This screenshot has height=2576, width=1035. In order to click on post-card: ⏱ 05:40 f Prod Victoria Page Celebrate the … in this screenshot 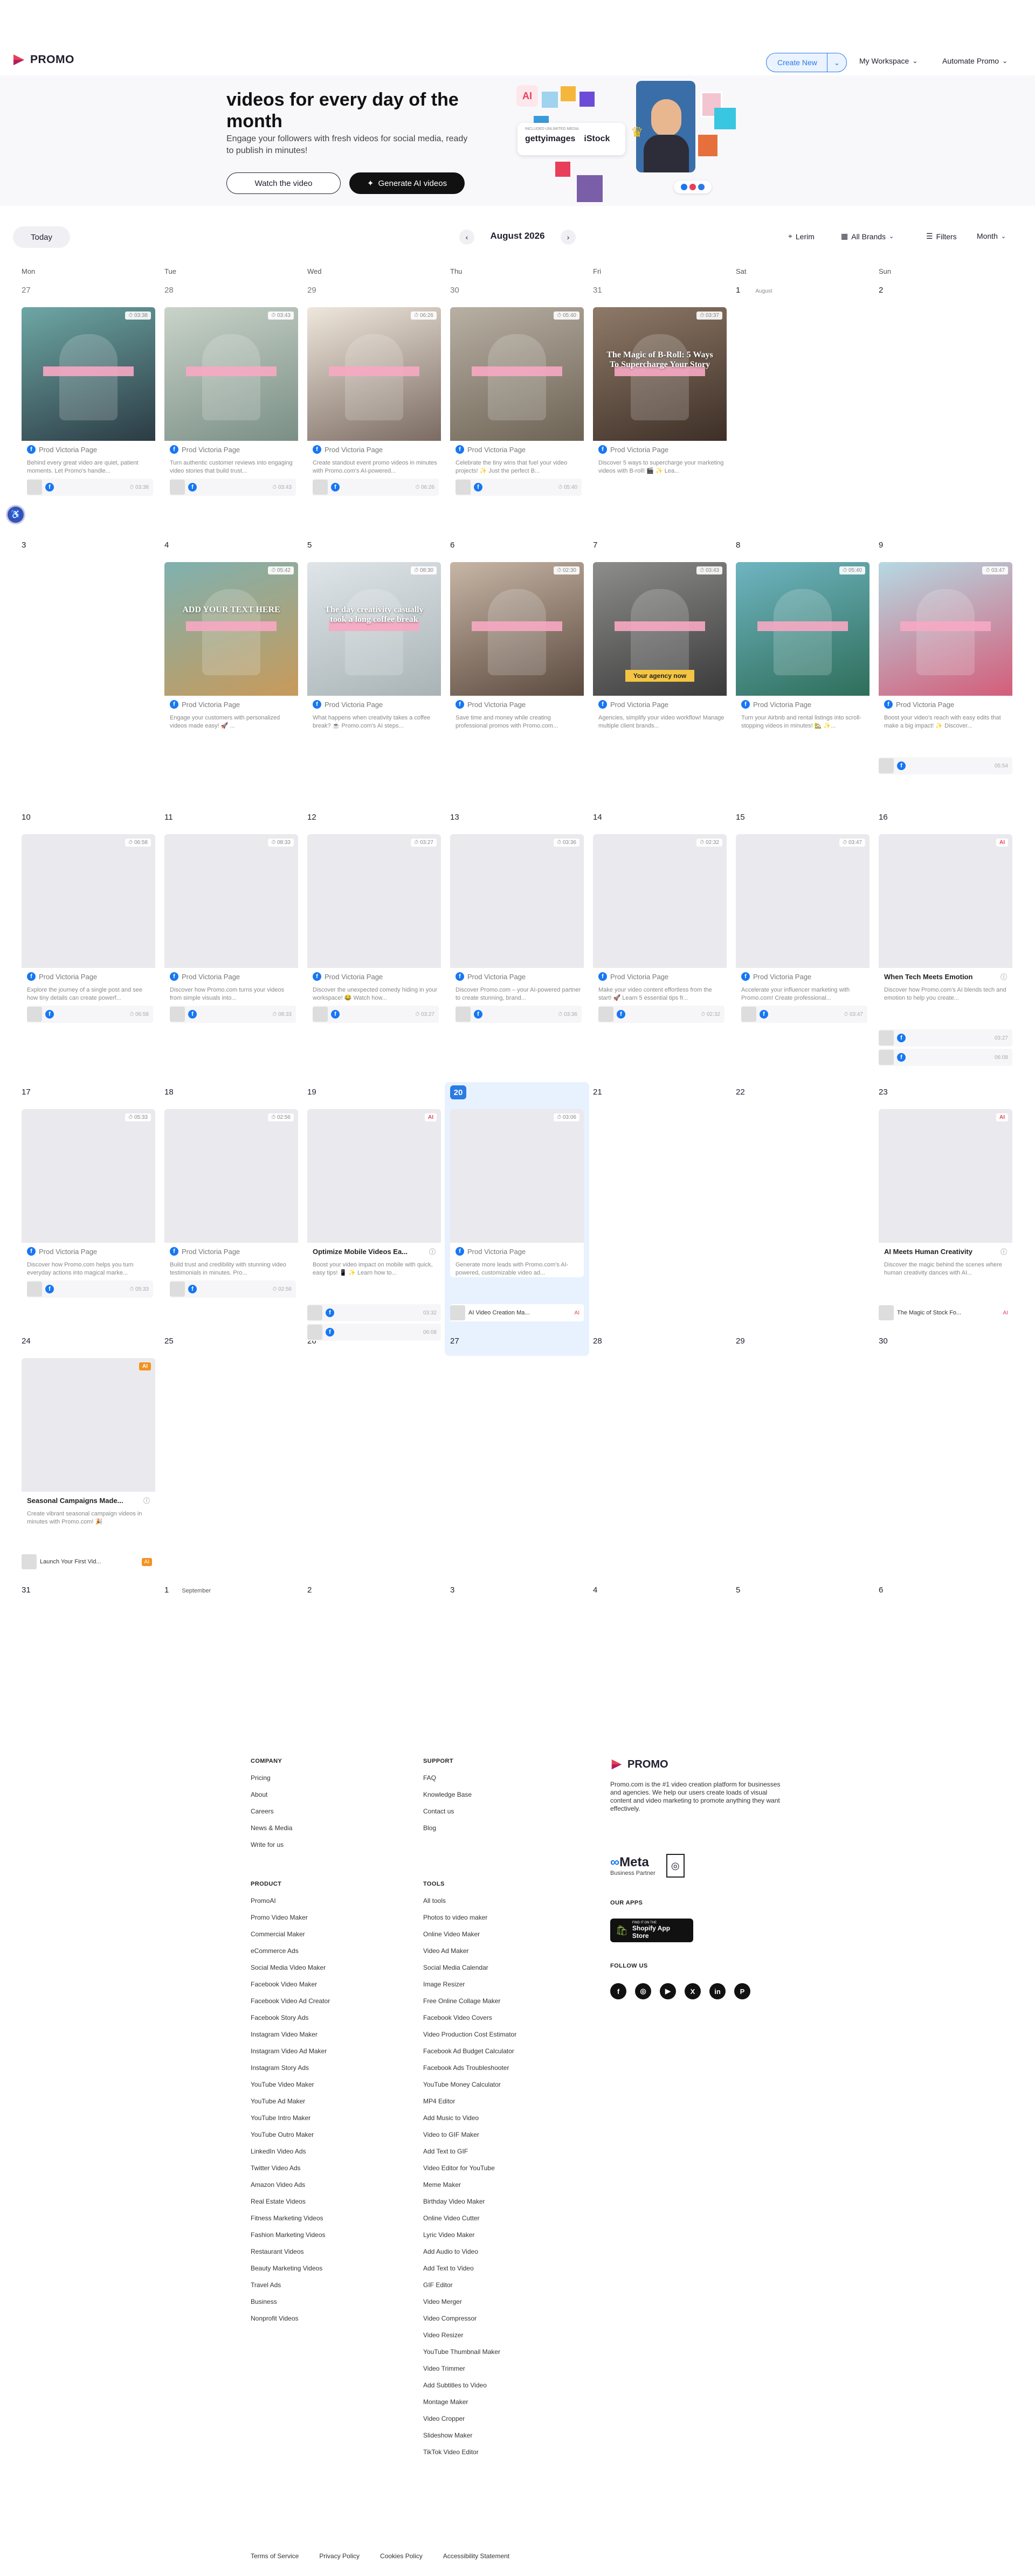, I will do `click(517, 401)`.